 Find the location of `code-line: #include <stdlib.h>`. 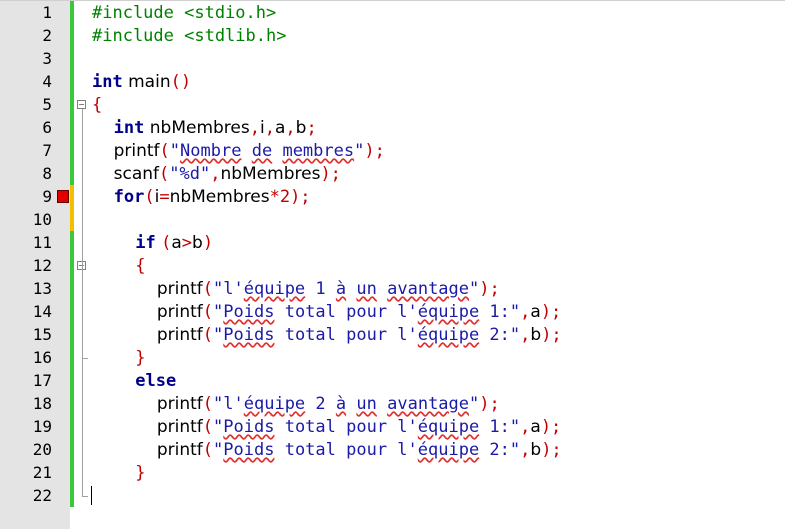

code-line: #include <stdlib.h> is located at coordinates (189, 35).